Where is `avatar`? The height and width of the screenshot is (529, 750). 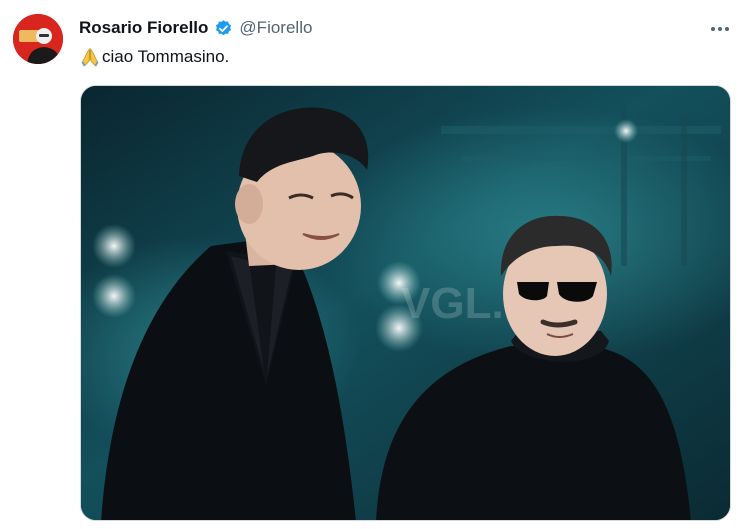 avatar is located at coordinates (38, 39).